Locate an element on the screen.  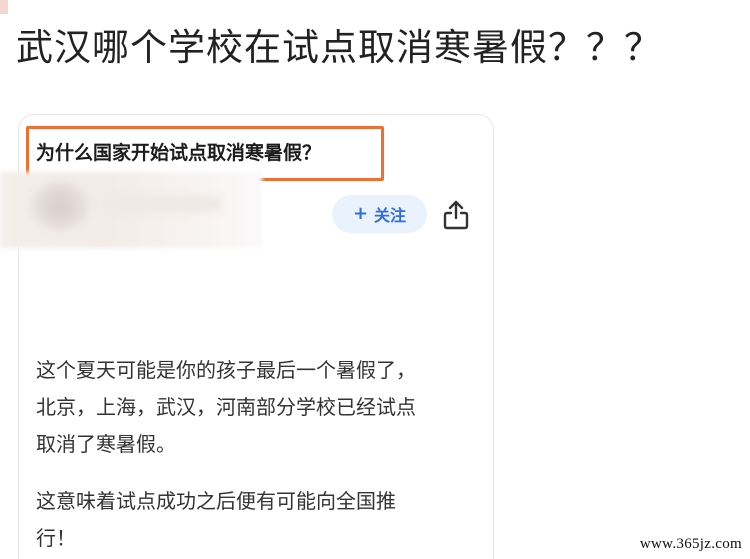
paragraph-line: 行！ is located at coordinates (56, 538).